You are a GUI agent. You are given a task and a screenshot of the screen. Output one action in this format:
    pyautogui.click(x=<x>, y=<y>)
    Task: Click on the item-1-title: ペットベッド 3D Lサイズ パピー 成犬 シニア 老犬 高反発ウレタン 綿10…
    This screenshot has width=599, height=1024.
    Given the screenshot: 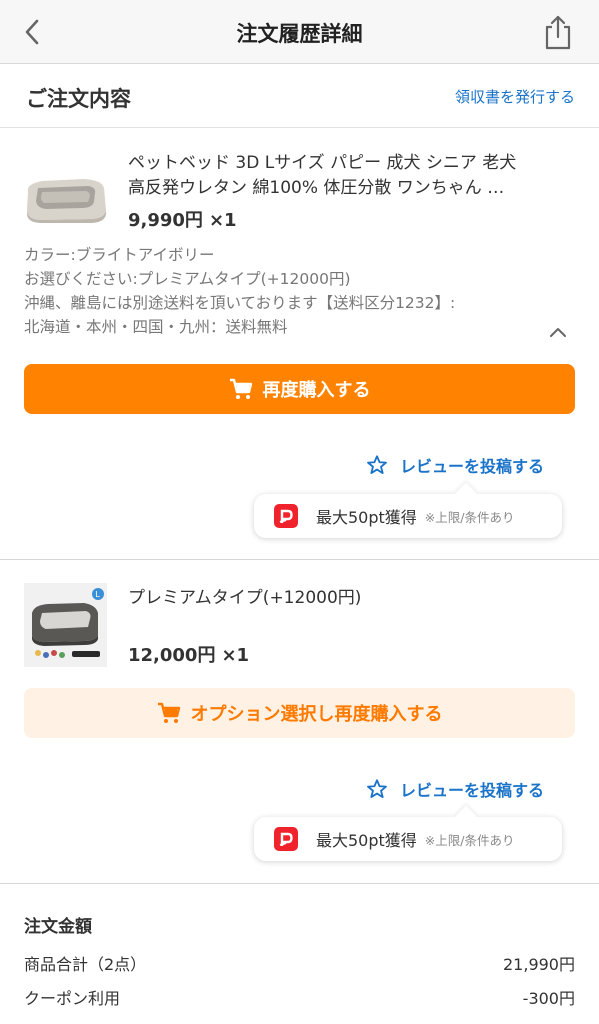 What is the action you would take?
    pyautogui.click(x=353, y=176)
    